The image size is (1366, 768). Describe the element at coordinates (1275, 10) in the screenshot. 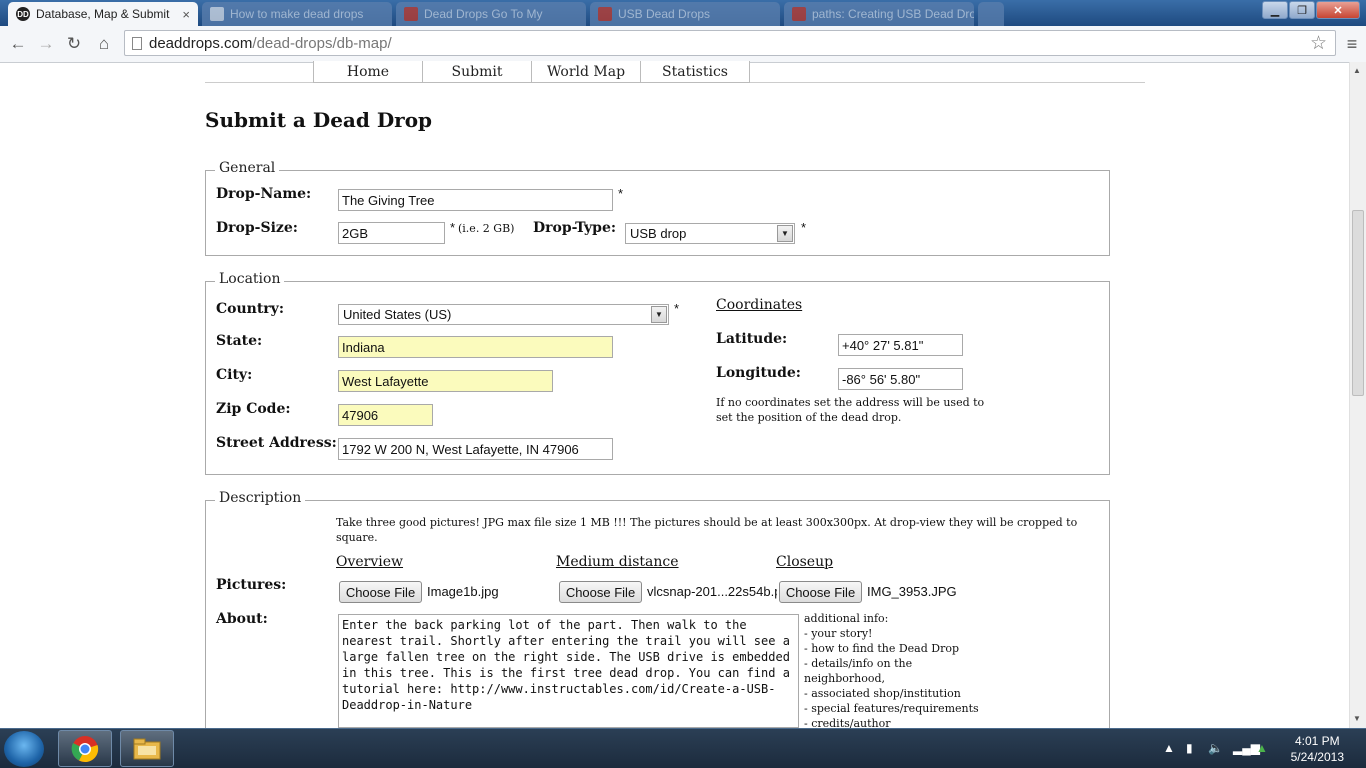

I see `minimize-button: ▁` at that location.